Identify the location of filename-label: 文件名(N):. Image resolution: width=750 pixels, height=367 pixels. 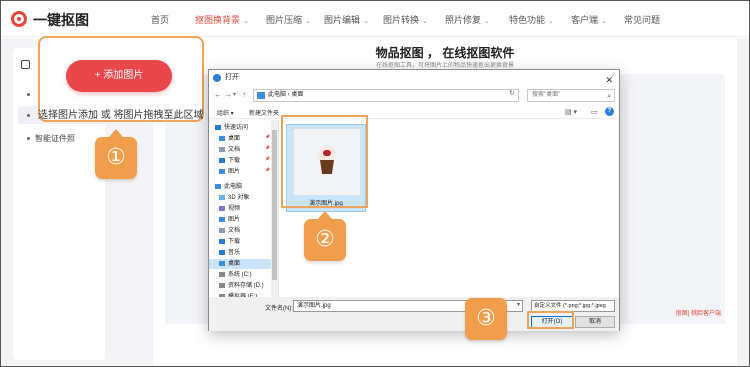
(279, 309).